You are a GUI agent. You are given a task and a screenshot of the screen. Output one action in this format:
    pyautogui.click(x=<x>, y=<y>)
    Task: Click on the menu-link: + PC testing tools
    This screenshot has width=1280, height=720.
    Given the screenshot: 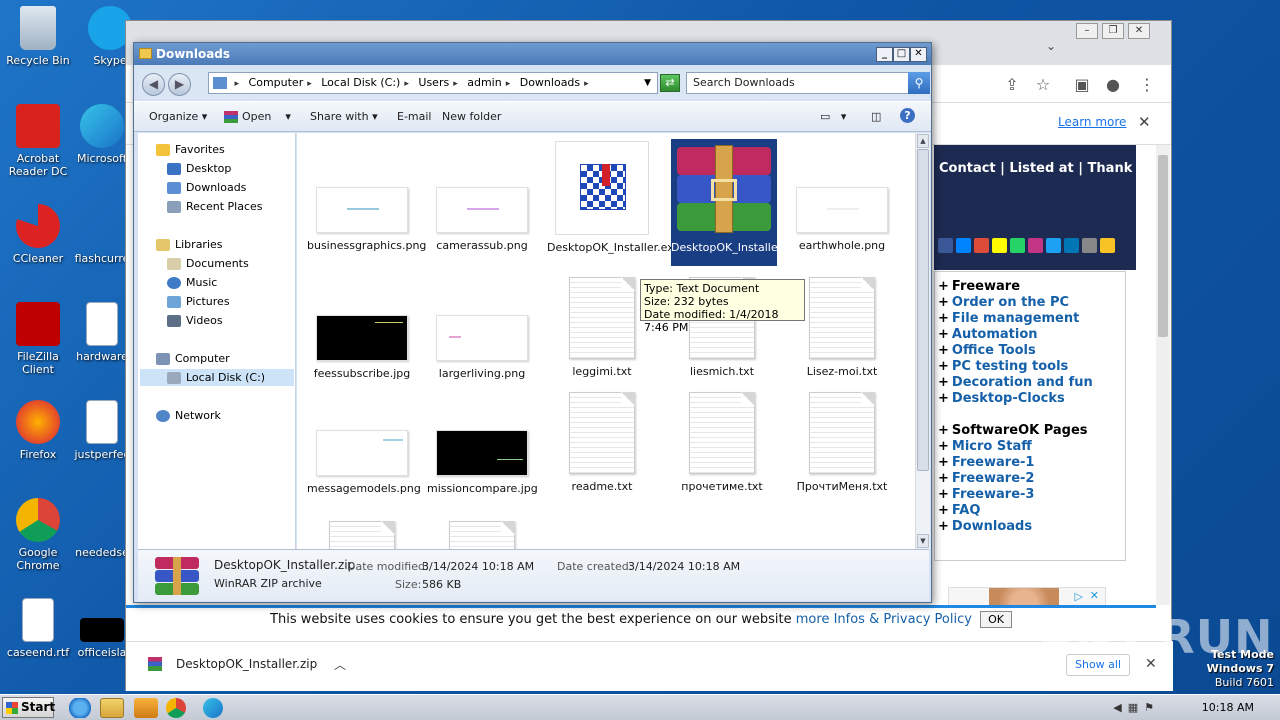 What is the action you would take?
    pyautogui.click(x=1030, y=367)
    